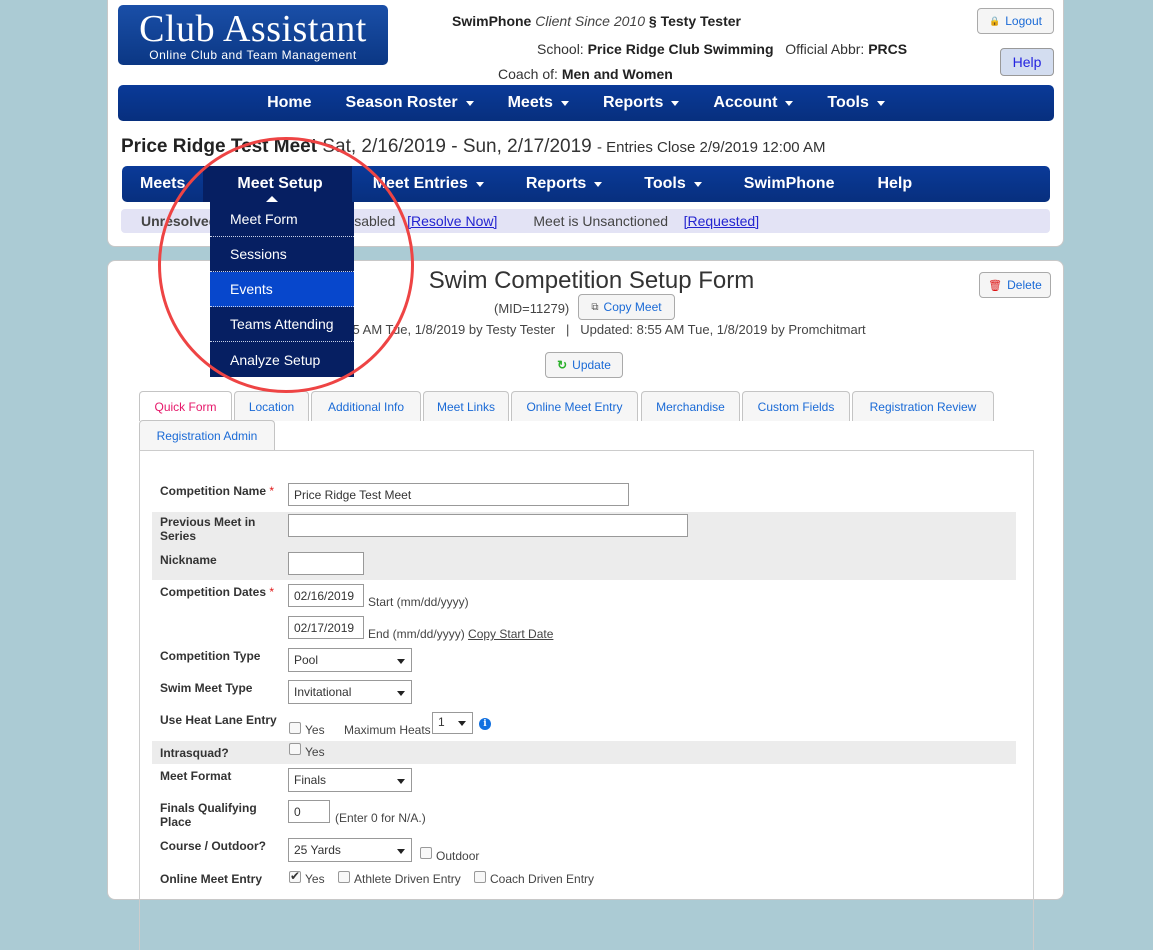 This screenshot has width=1153, height=950. Describe the element at coordinates (326, 627) in the screenshot. I see `end-date-input` at that location.